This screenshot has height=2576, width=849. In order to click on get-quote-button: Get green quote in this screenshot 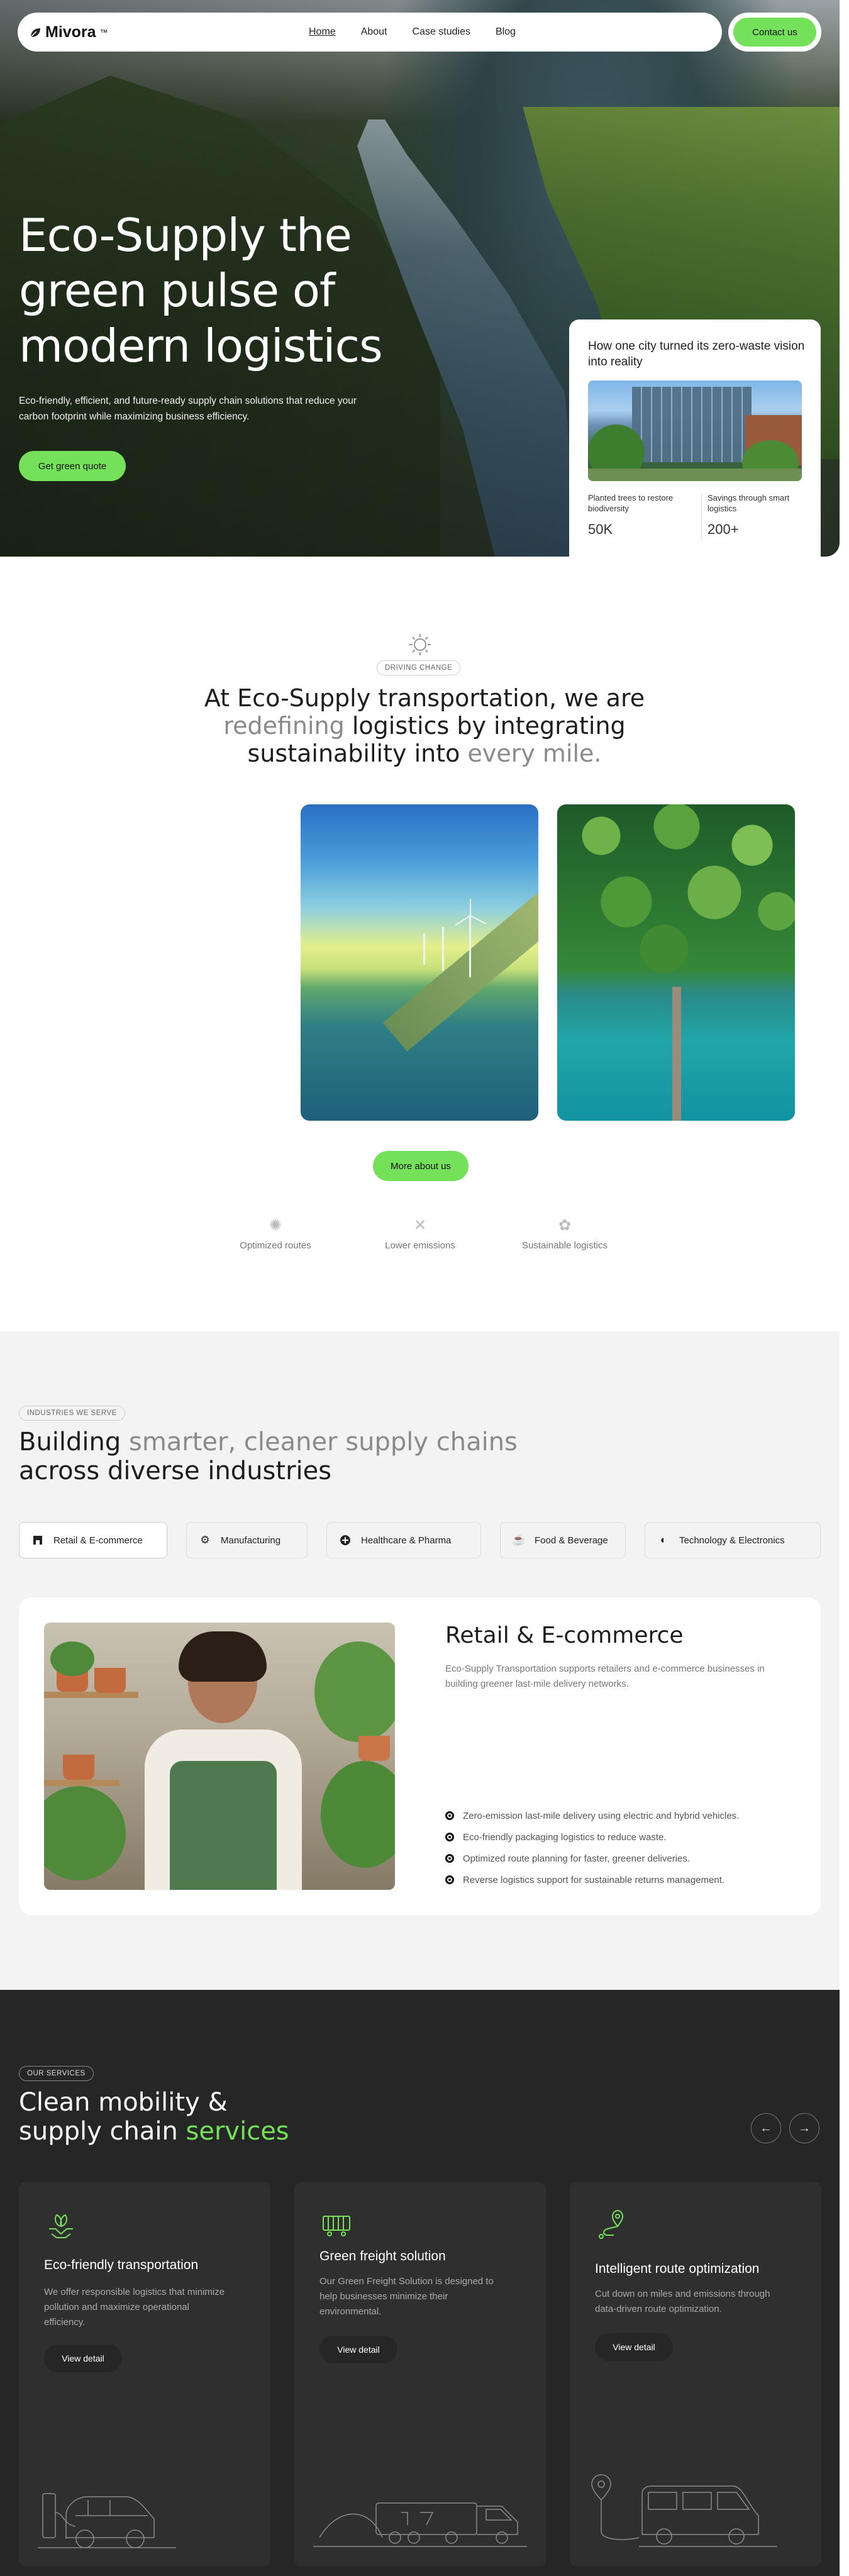, I will do `click(73, 466)`.